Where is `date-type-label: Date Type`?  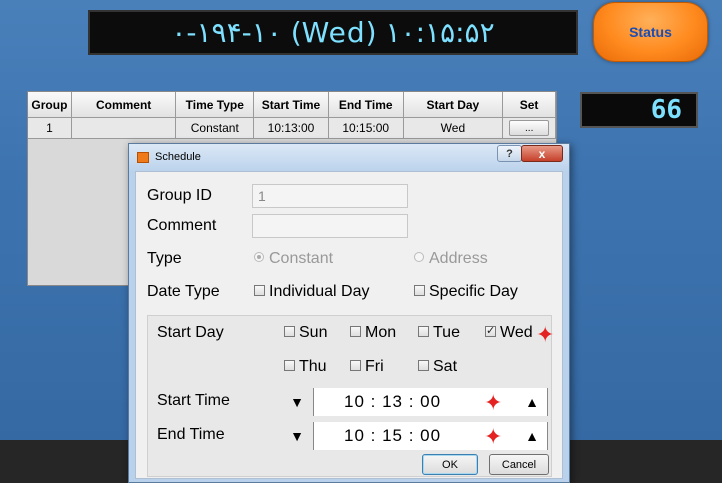 date-type-label: Date Type is located at coordinates (183, 291).